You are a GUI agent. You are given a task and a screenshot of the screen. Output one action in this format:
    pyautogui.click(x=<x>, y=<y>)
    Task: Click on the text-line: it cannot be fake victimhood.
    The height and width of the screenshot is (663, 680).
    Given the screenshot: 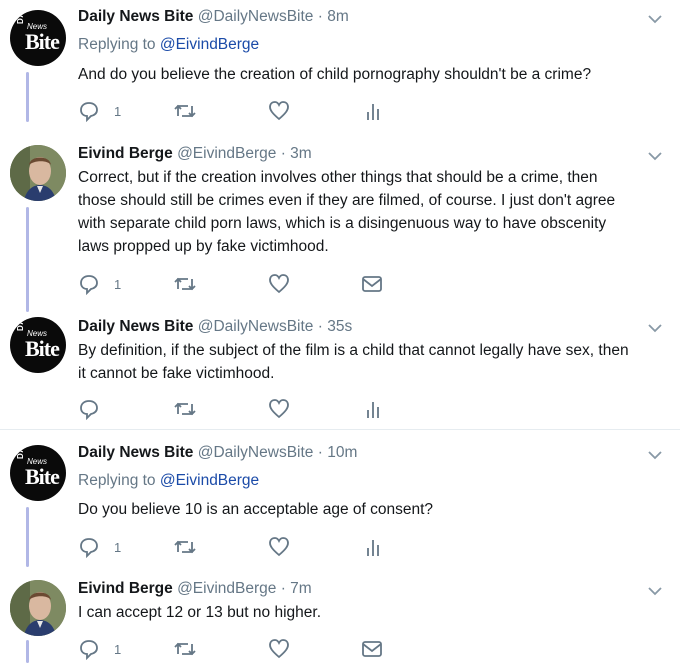 What is the action you would take?
    pyautogui.click(x=176, y=373)
    